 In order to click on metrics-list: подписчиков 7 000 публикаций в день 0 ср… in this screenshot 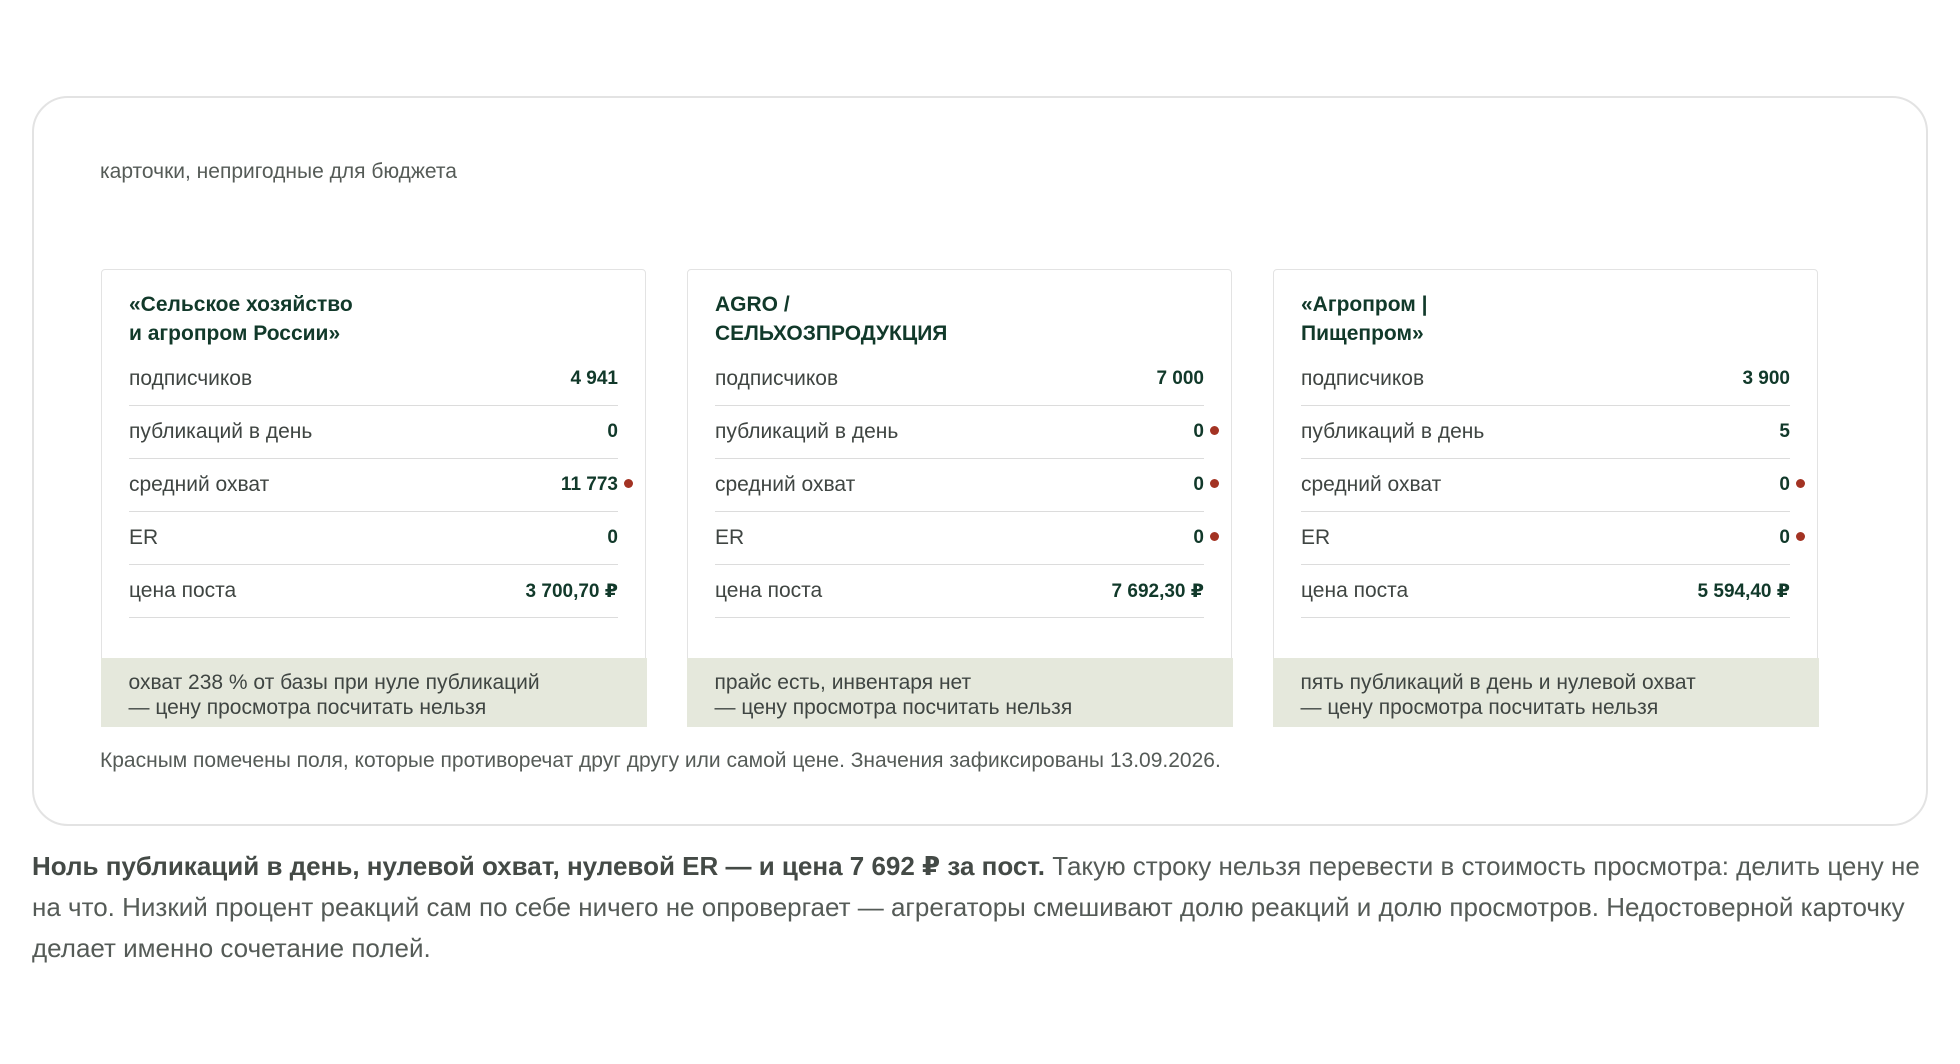, I will do `click(967, 485)`.